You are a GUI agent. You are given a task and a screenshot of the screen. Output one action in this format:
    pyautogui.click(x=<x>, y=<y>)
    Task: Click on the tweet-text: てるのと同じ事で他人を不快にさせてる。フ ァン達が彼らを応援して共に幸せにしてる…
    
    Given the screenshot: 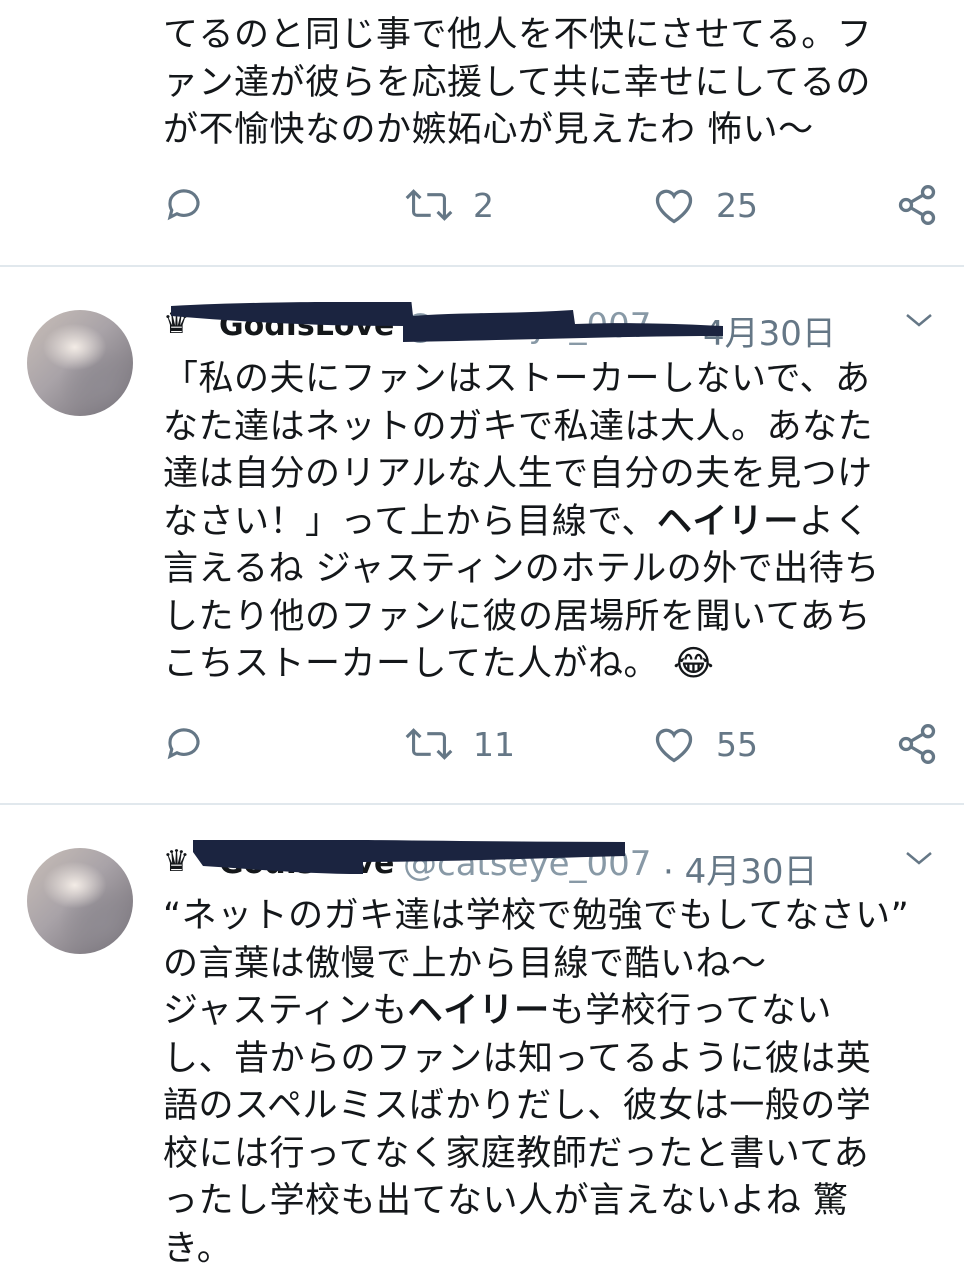 What is the action you would take?
    pyautogui.click(x=543, y=83)
    